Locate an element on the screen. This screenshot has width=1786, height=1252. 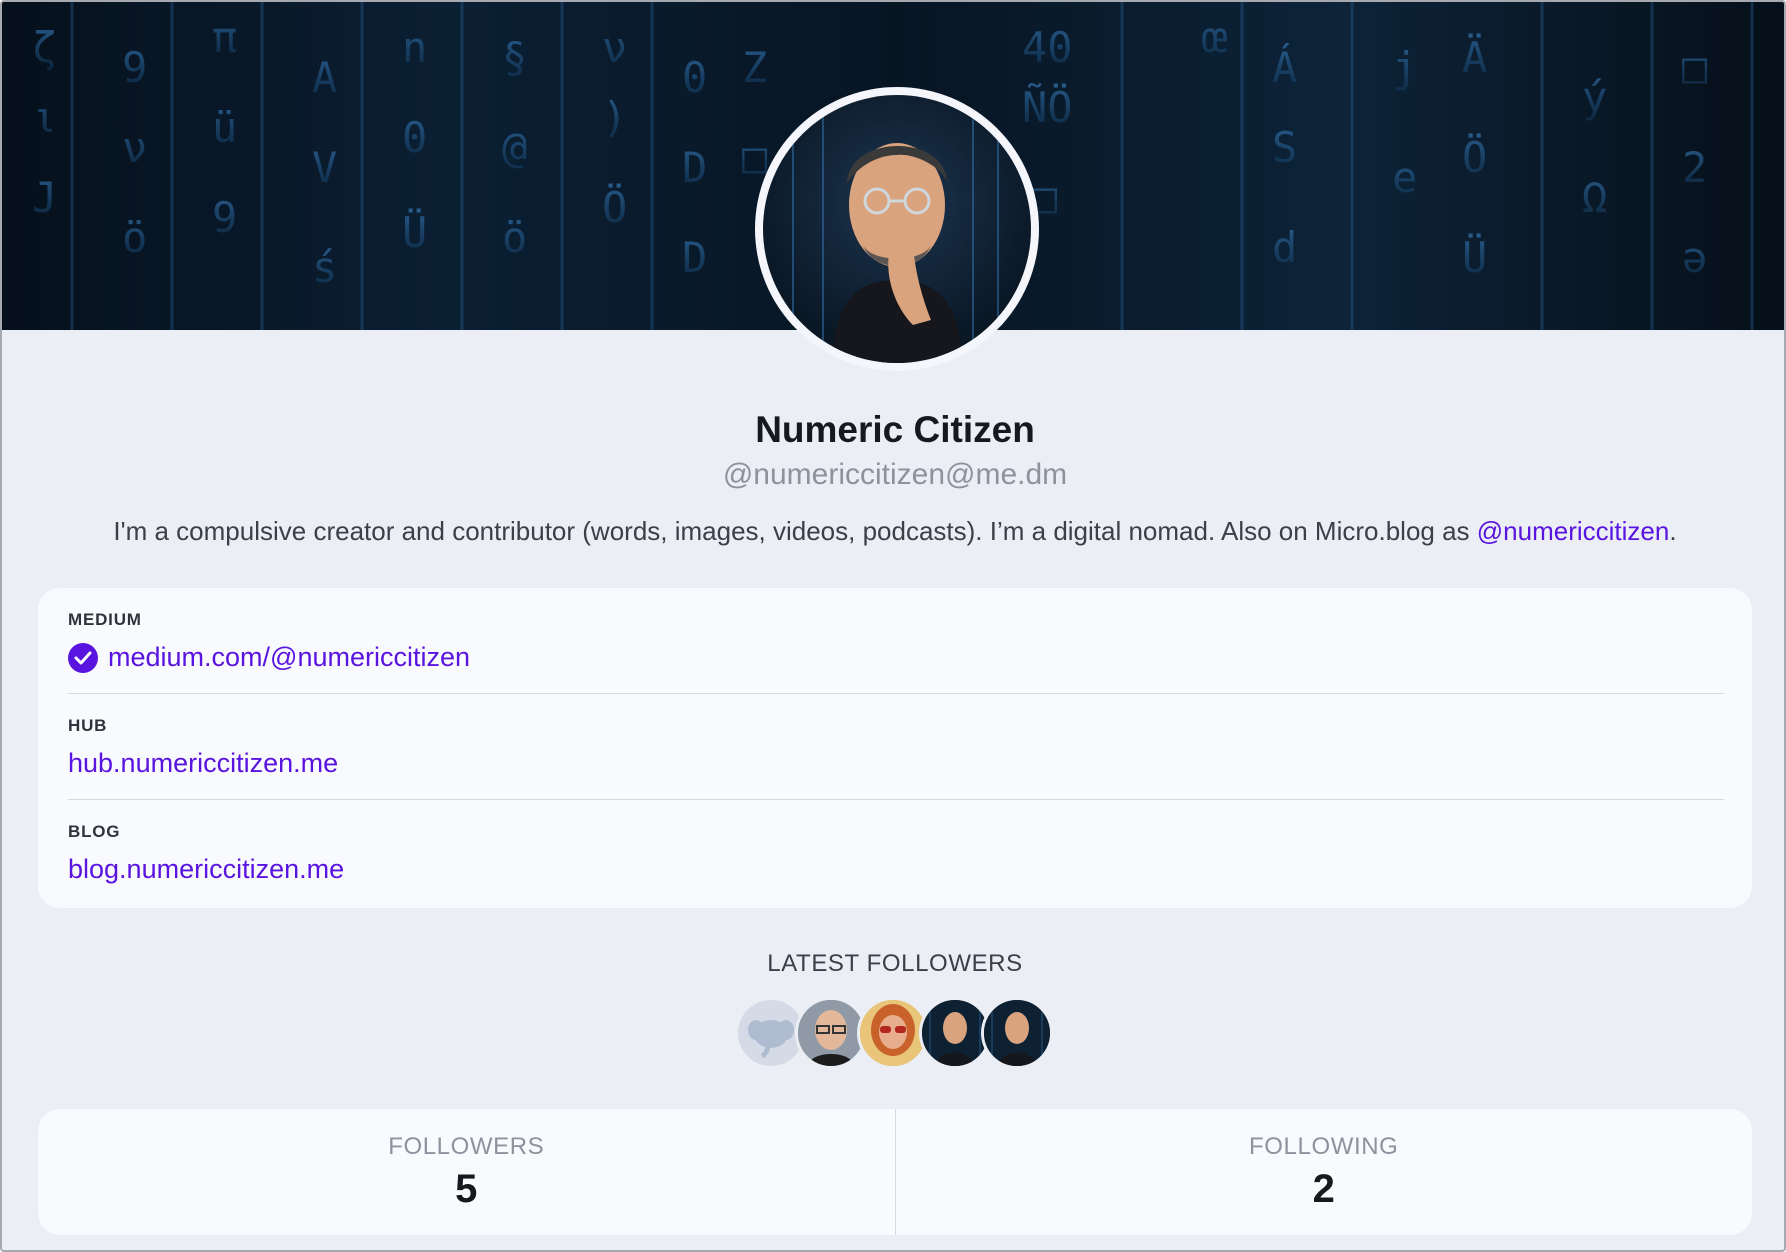
svg-text: j is located at coordinates (1404, 67).